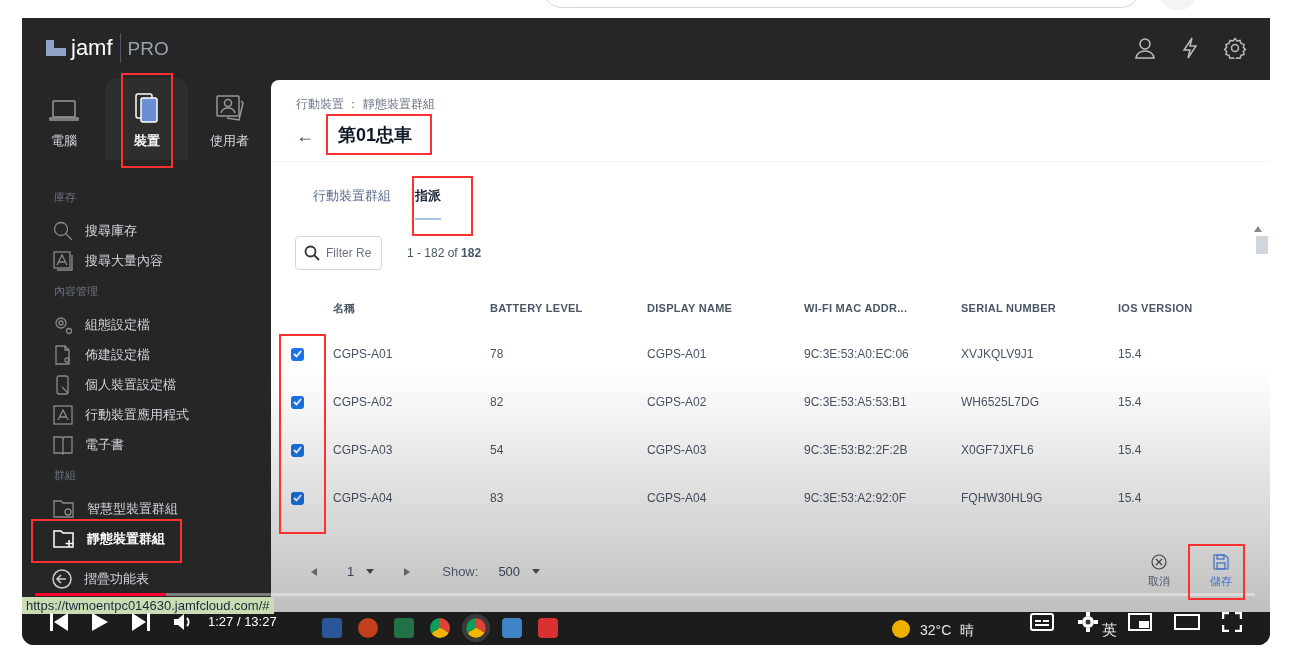  What do you see at coordinates (65, 475) in the screenshot?
I see `section-heading: 群組` at bounding box center [65, 475].